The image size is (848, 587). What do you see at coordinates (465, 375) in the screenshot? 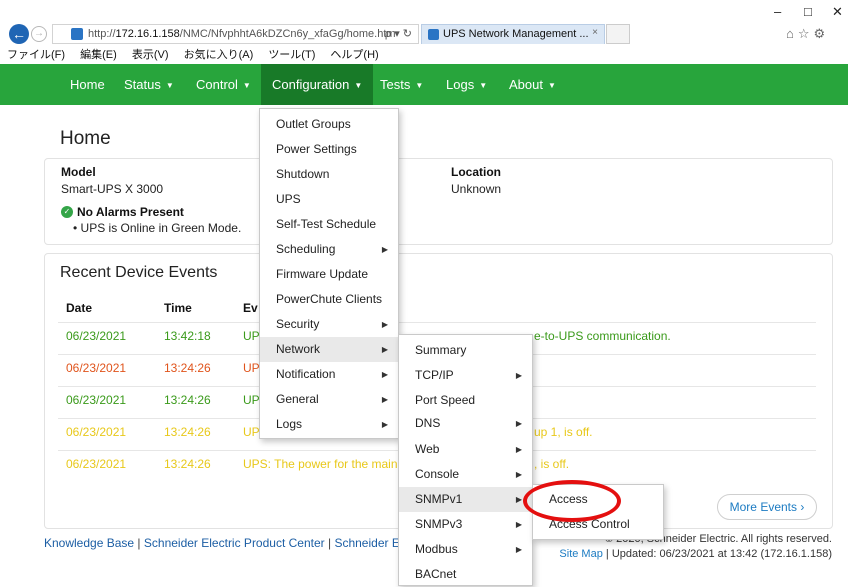
I see `menu-item-tcpip: TCP/IP ▶` at bounding box center [465, 375].